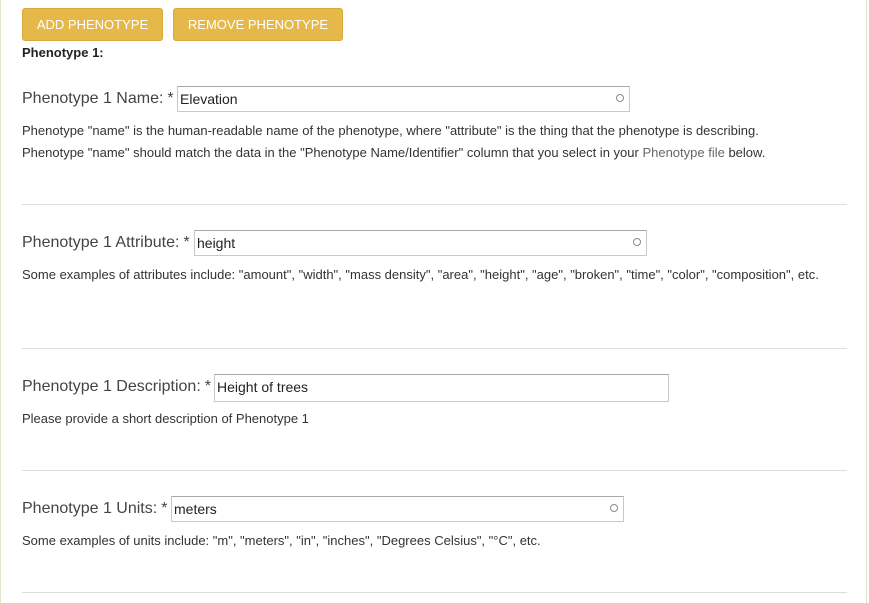 The image size is (869, 603). Describe the element at coordinates (101, 242) in the screenshot. I see `attribute-label: Phenotype 1 Attribute:` at that location.